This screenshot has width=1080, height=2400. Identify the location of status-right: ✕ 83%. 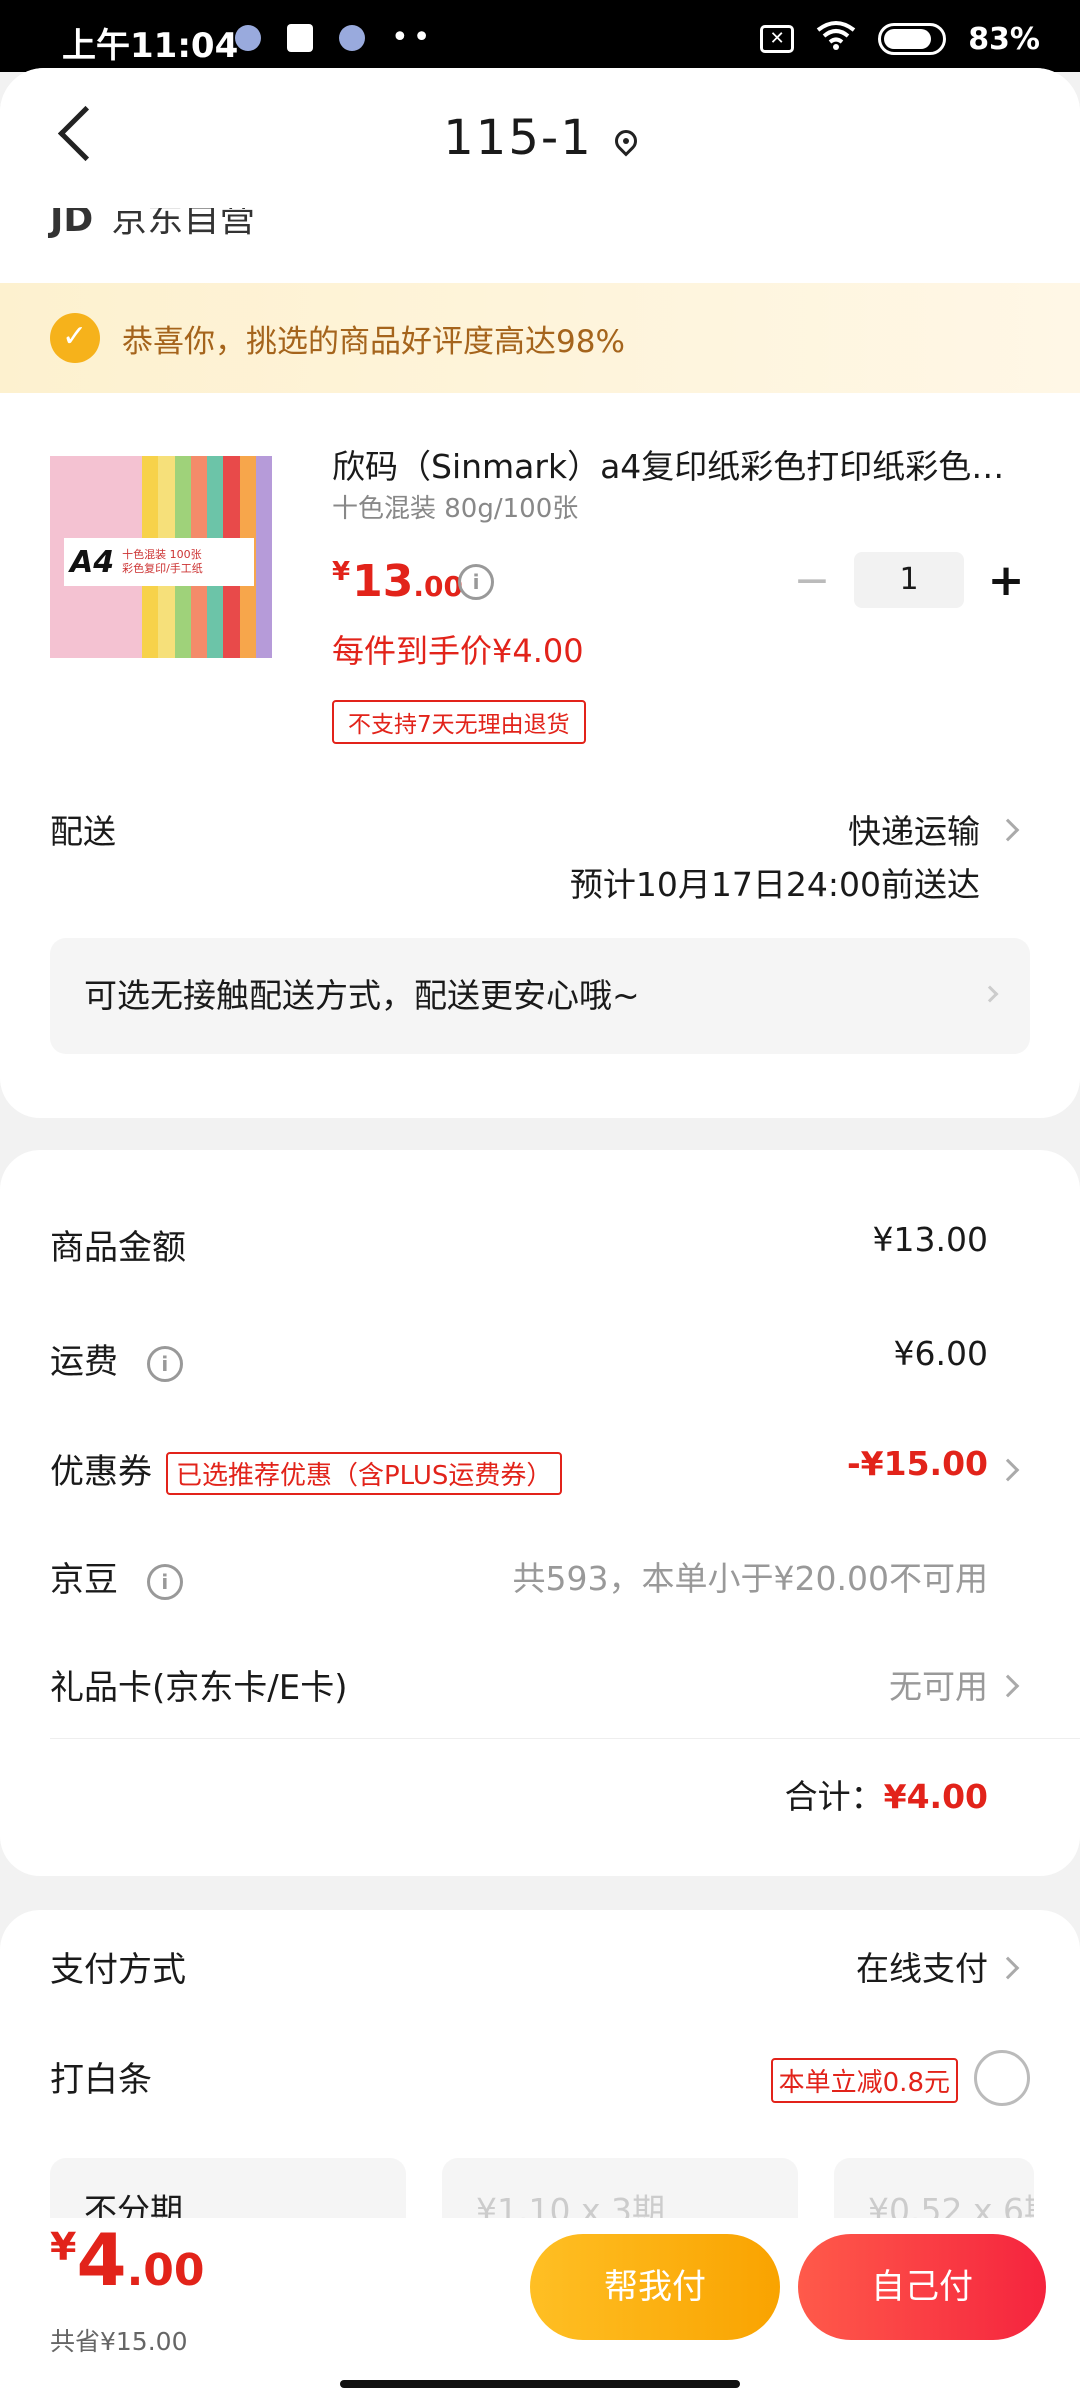
(900, 39).